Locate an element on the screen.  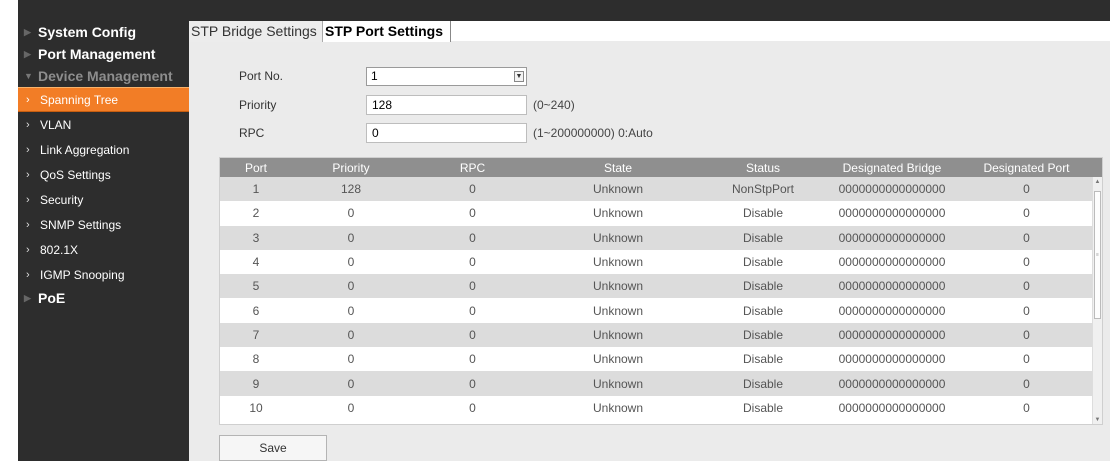
save-button: Save is located at coordinates (273, 448).